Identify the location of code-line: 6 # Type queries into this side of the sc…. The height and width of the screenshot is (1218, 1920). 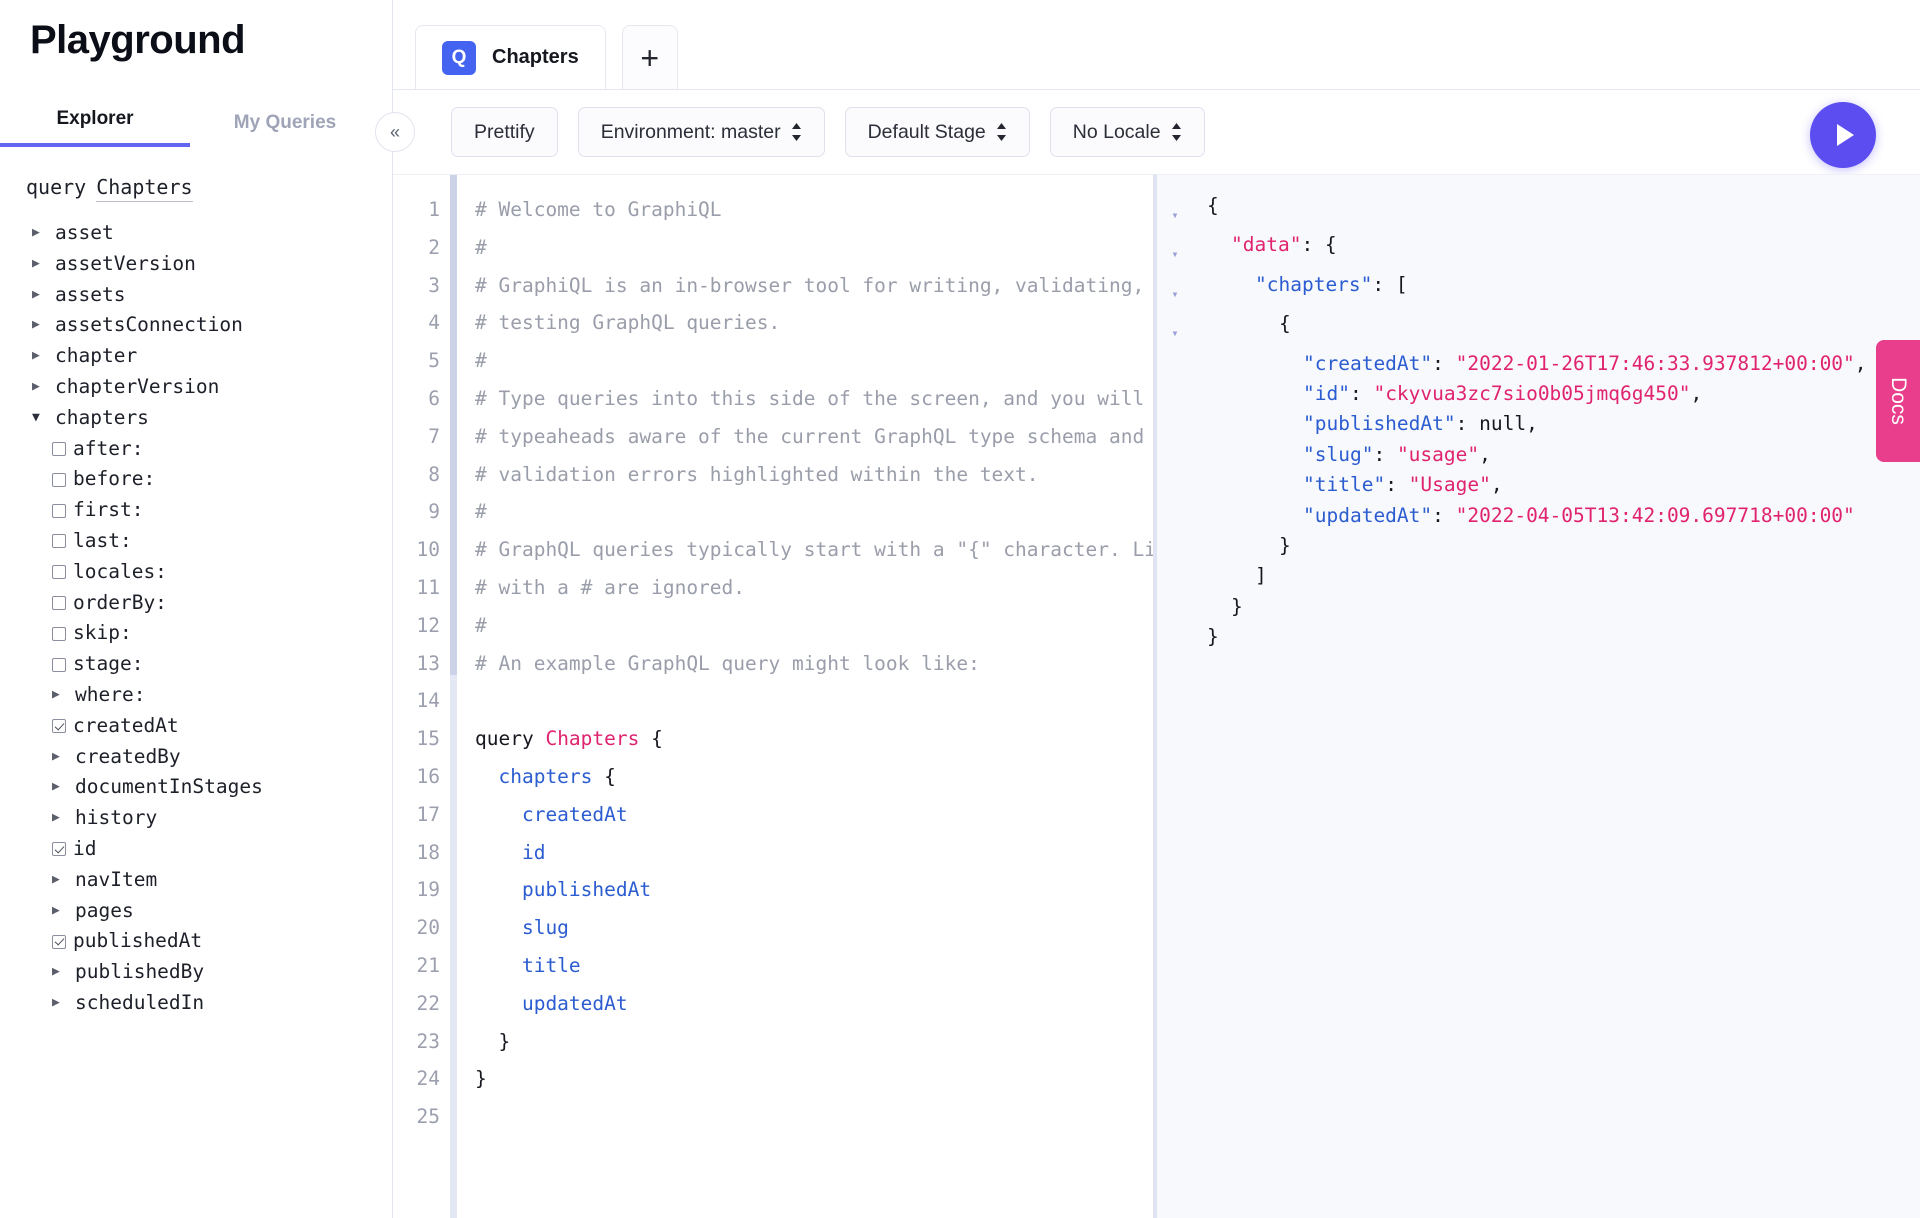
(773, 399).